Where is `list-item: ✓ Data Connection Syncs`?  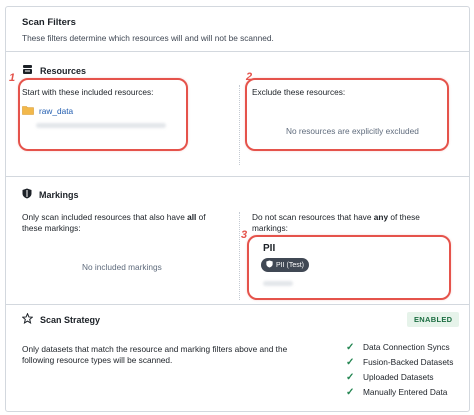 list-item: ✓ Data Connection Syncs is located at coordinates (398, 347).